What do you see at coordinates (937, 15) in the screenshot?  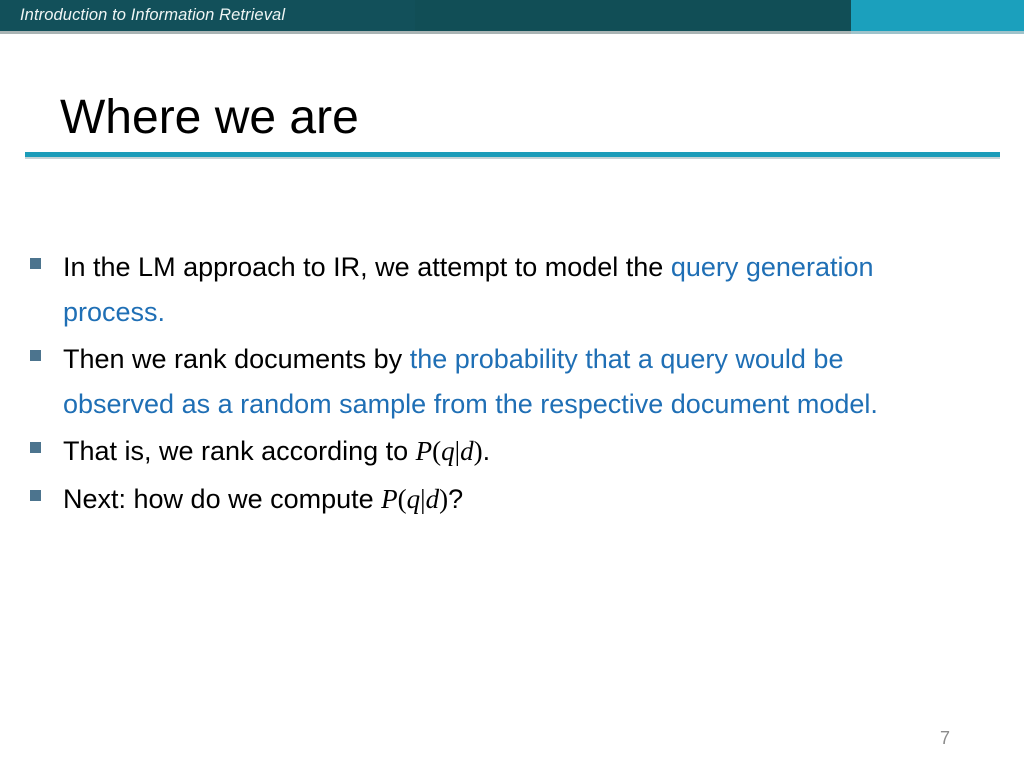 I see `header-accent-panel` at bounding box center [937, 15].